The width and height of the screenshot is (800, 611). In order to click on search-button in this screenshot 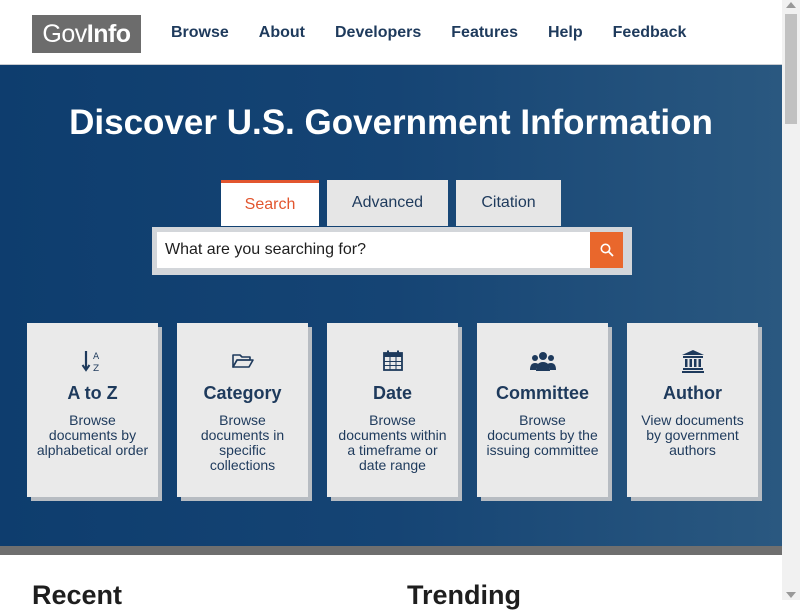, I will do `click(606, 250)`.